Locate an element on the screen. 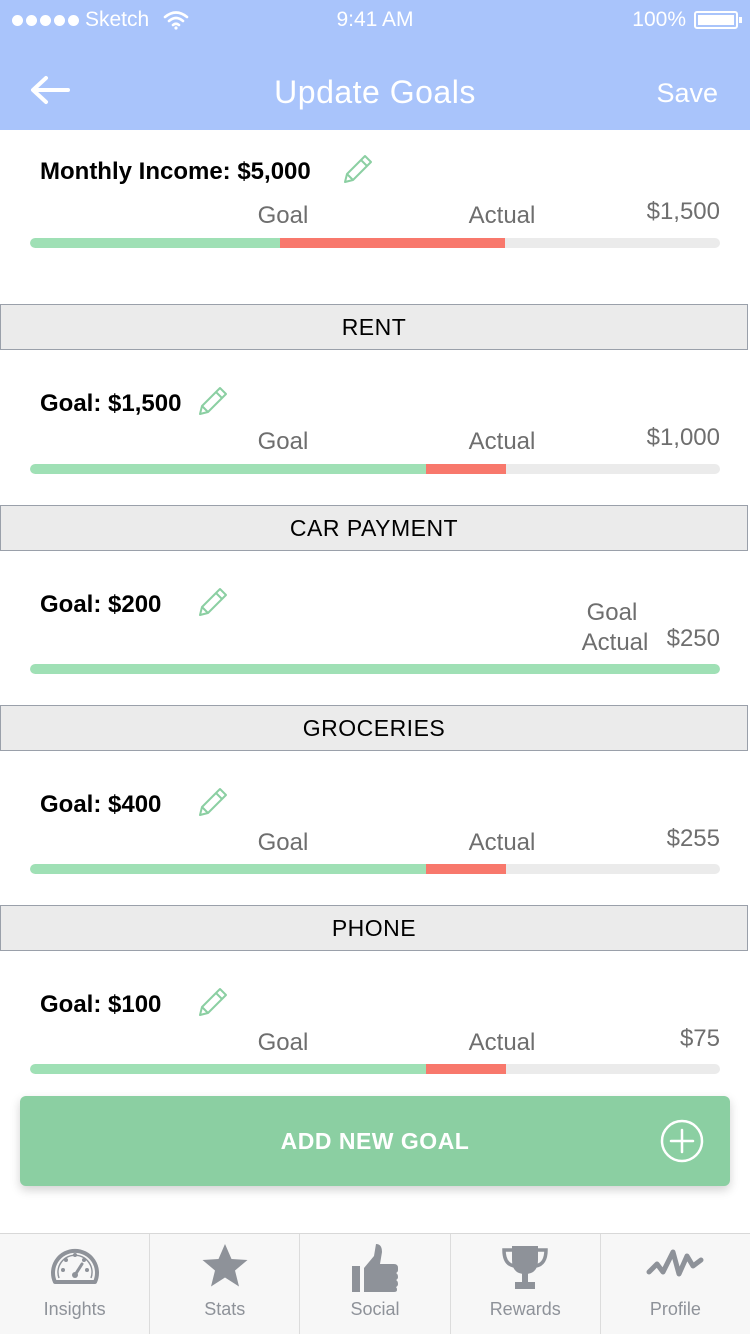 Image resolution: width=750 pixels, height=1334 pixels. amount-value: $1,000 is located at coordinates (683, 437).